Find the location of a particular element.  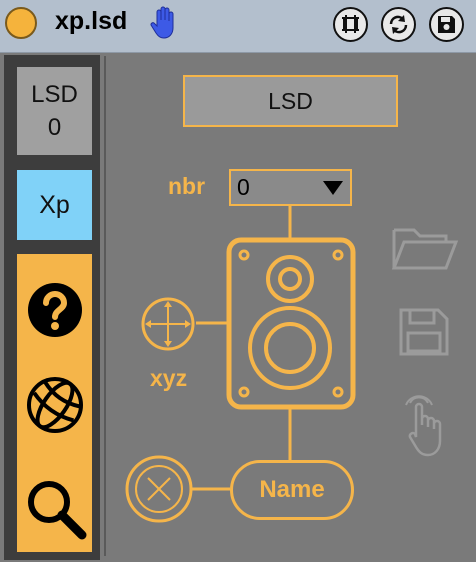

disk-icon is located at coordinates (424, 332).